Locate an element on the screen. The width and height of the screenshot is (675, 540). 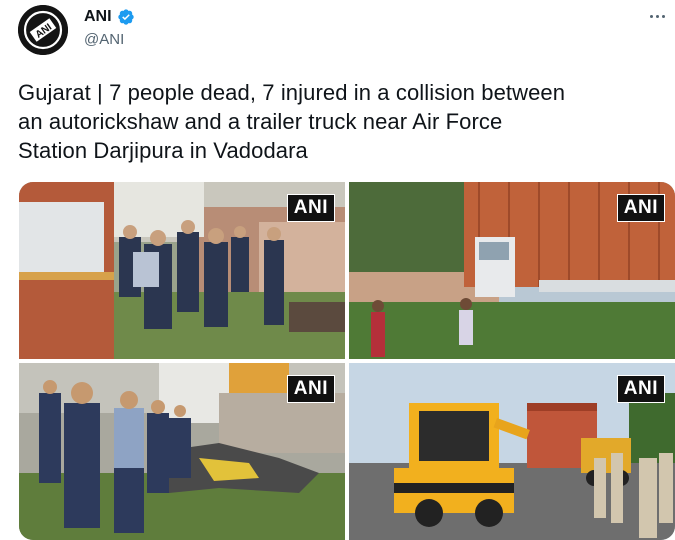
author-avatar: ANI is located at coordinates (43, 30).